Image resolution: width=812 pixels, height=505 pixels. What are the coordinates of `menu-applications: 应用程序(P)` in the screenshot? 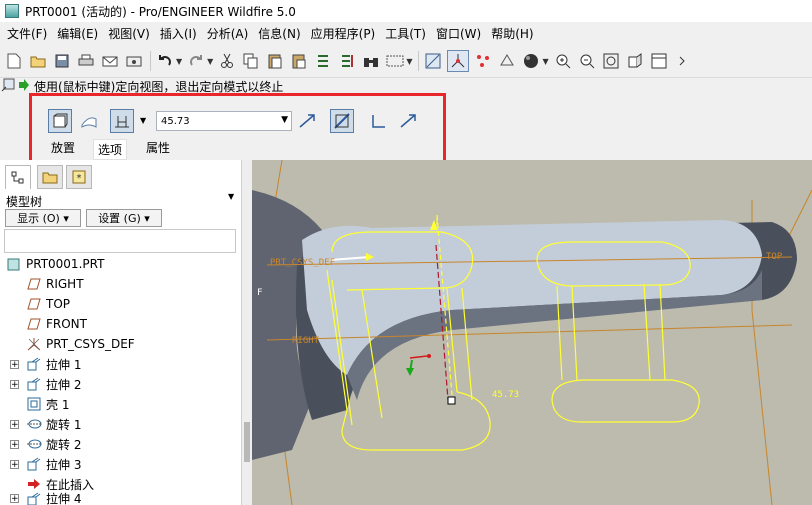 It's located at (343, 33).